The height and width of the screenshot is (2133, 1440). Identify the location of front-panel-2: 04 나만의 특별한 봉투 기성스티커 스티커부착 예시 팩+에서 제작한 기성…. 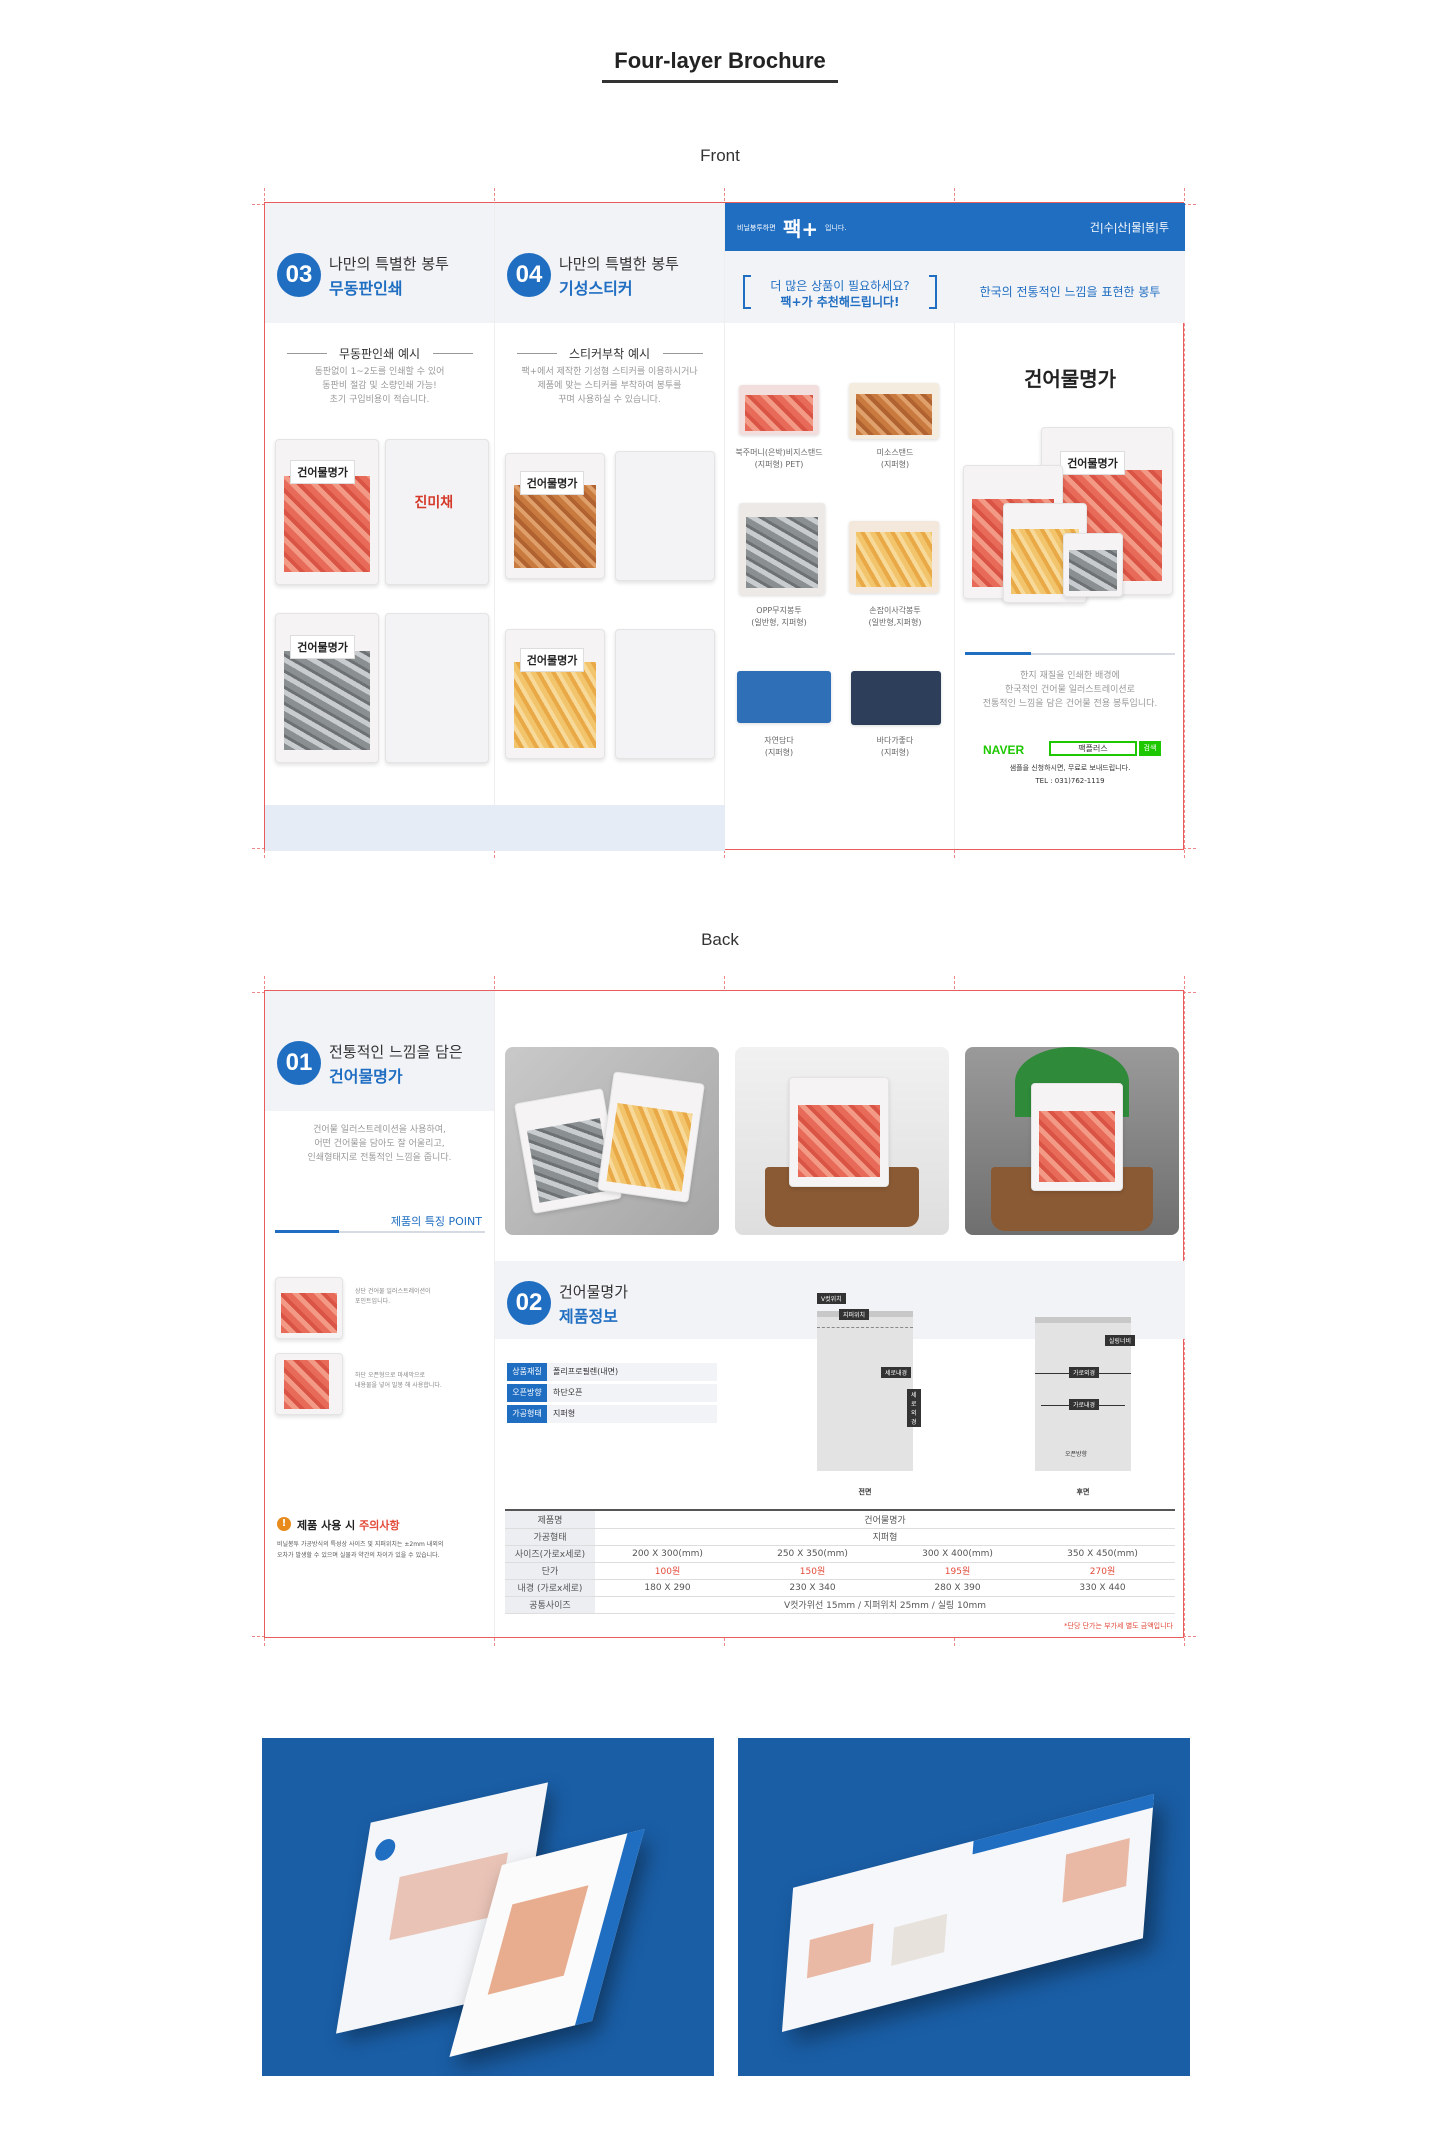
(610, 527).